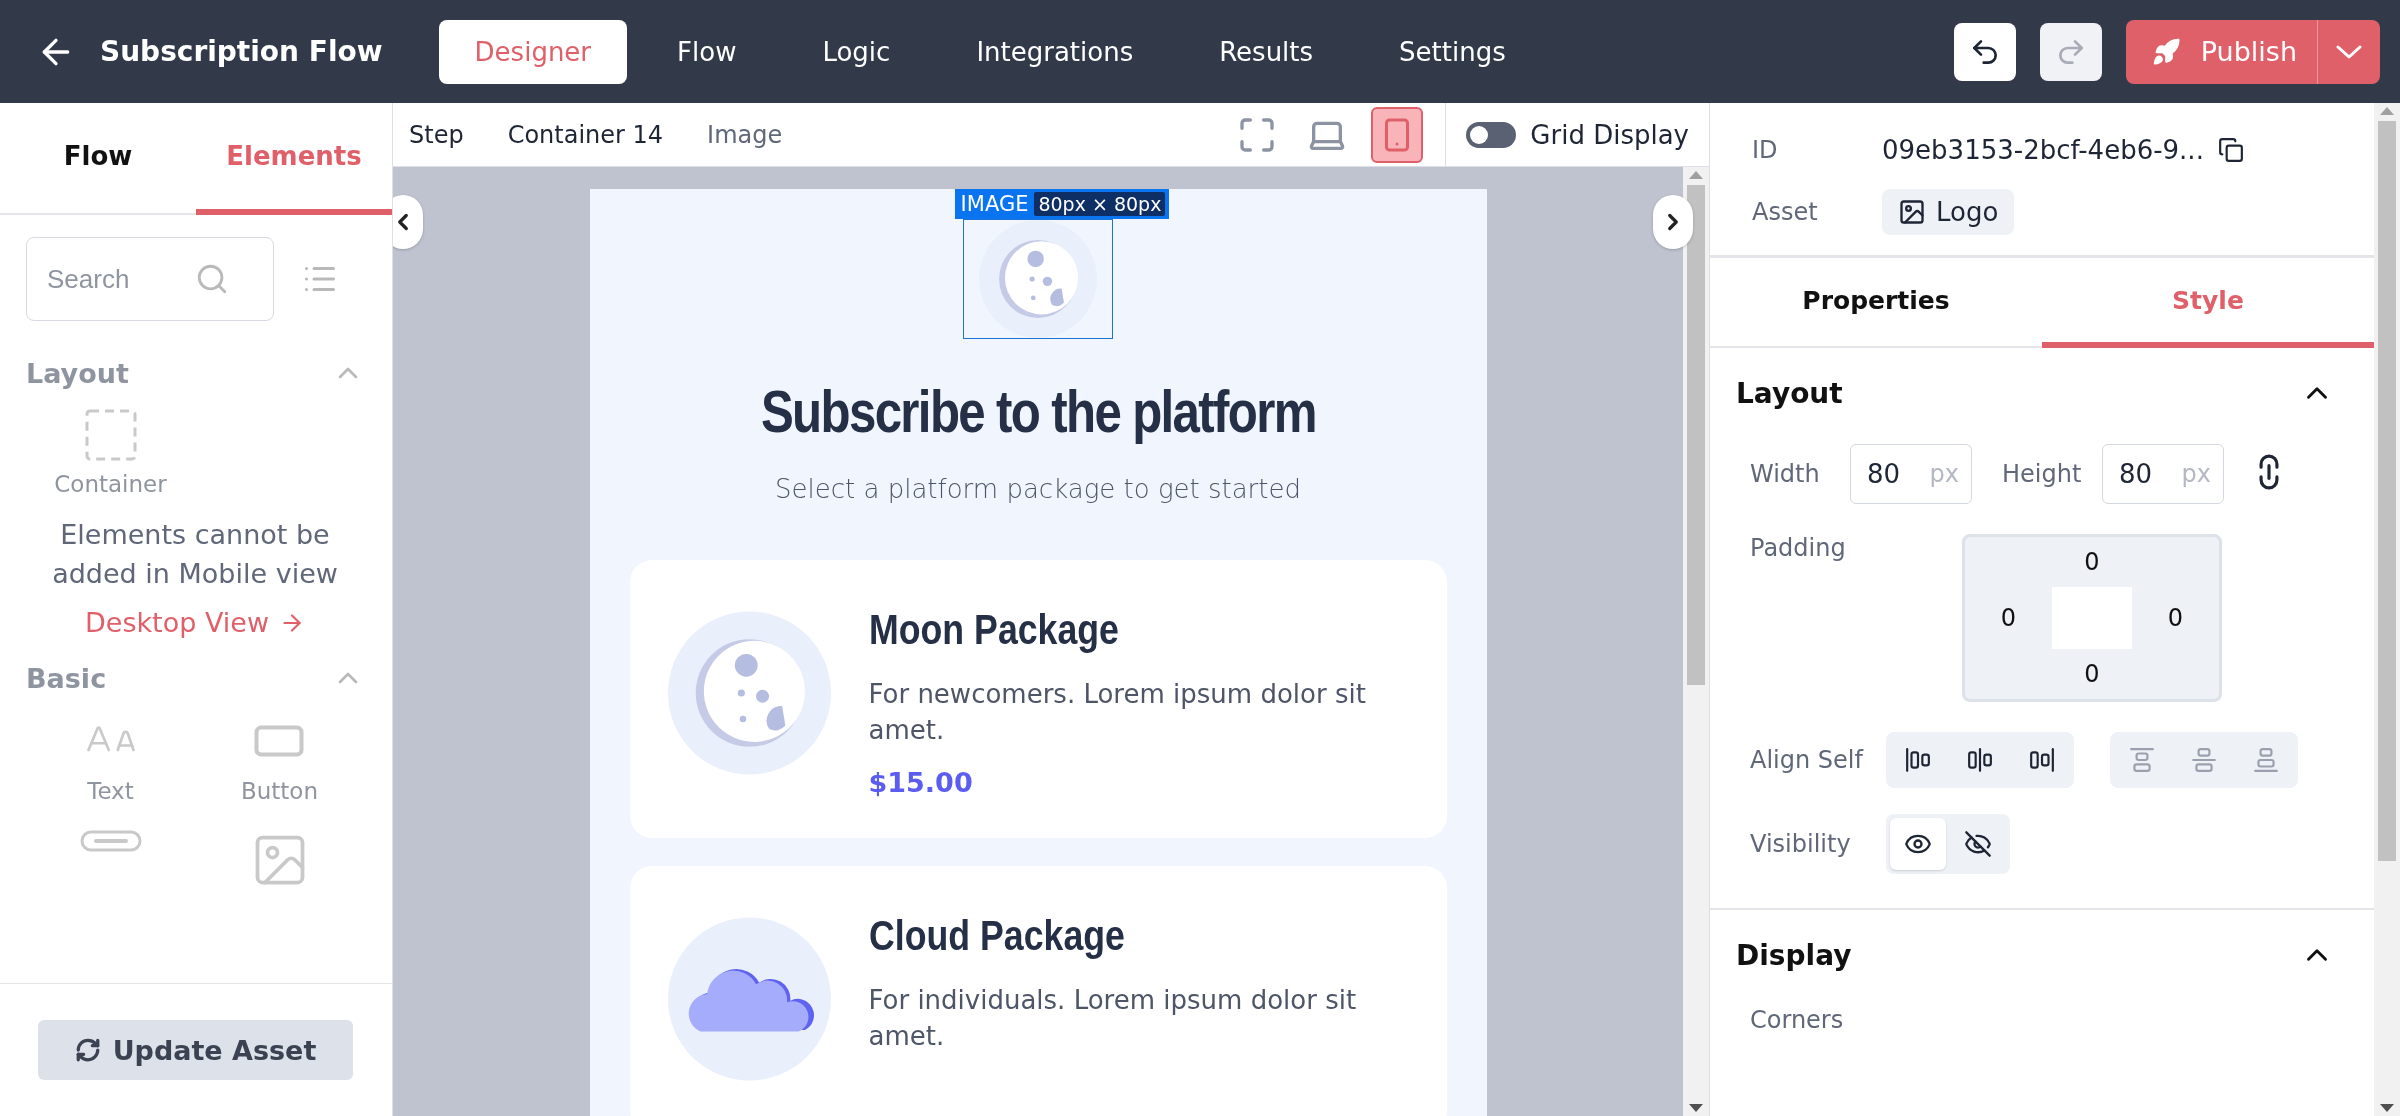 This screenshot has width=2400, height=1116. What do you see at coordinates (1948, 212) in the screenshot?
I see `asset-chip: Logo` at bounding box center [1948, 212].